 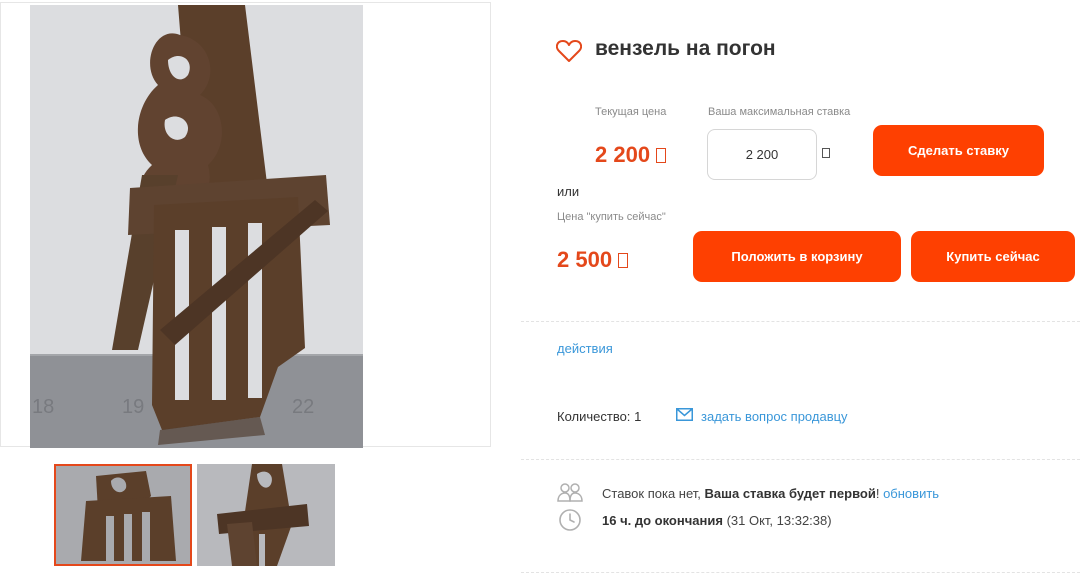 I want to click on buy-now-price-label: Цена "купить сейчас", so click(x=611, y=217).